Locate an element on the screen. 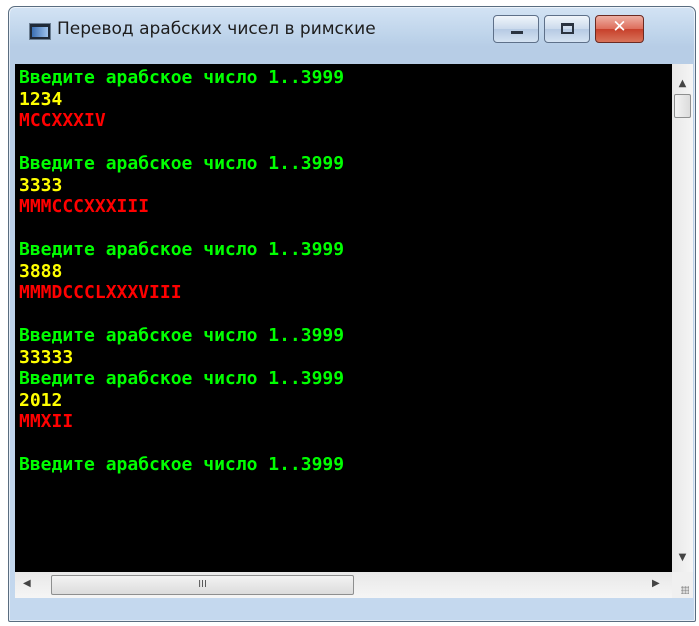  console-app-icon is located at coordinates (40, 31).